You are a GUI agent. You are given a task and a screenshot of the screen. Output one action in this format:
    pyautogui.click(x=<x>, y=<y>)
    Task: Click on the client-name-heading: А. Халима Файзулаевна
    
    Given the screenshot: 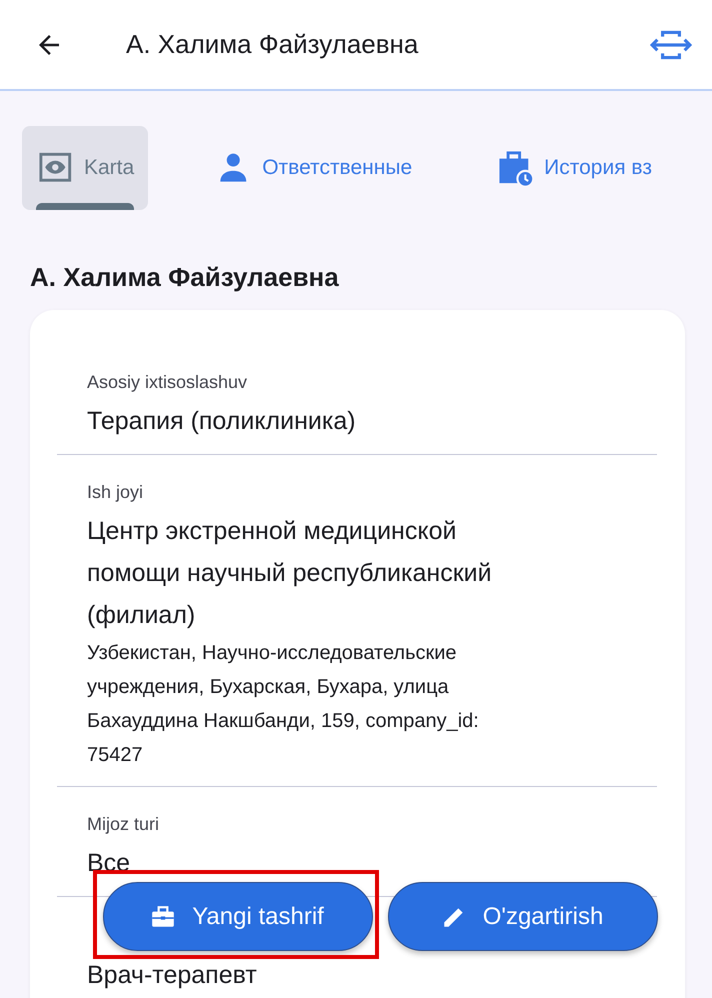 What is the action you would take?
    pyautogui.click(x=185, y=277)
    